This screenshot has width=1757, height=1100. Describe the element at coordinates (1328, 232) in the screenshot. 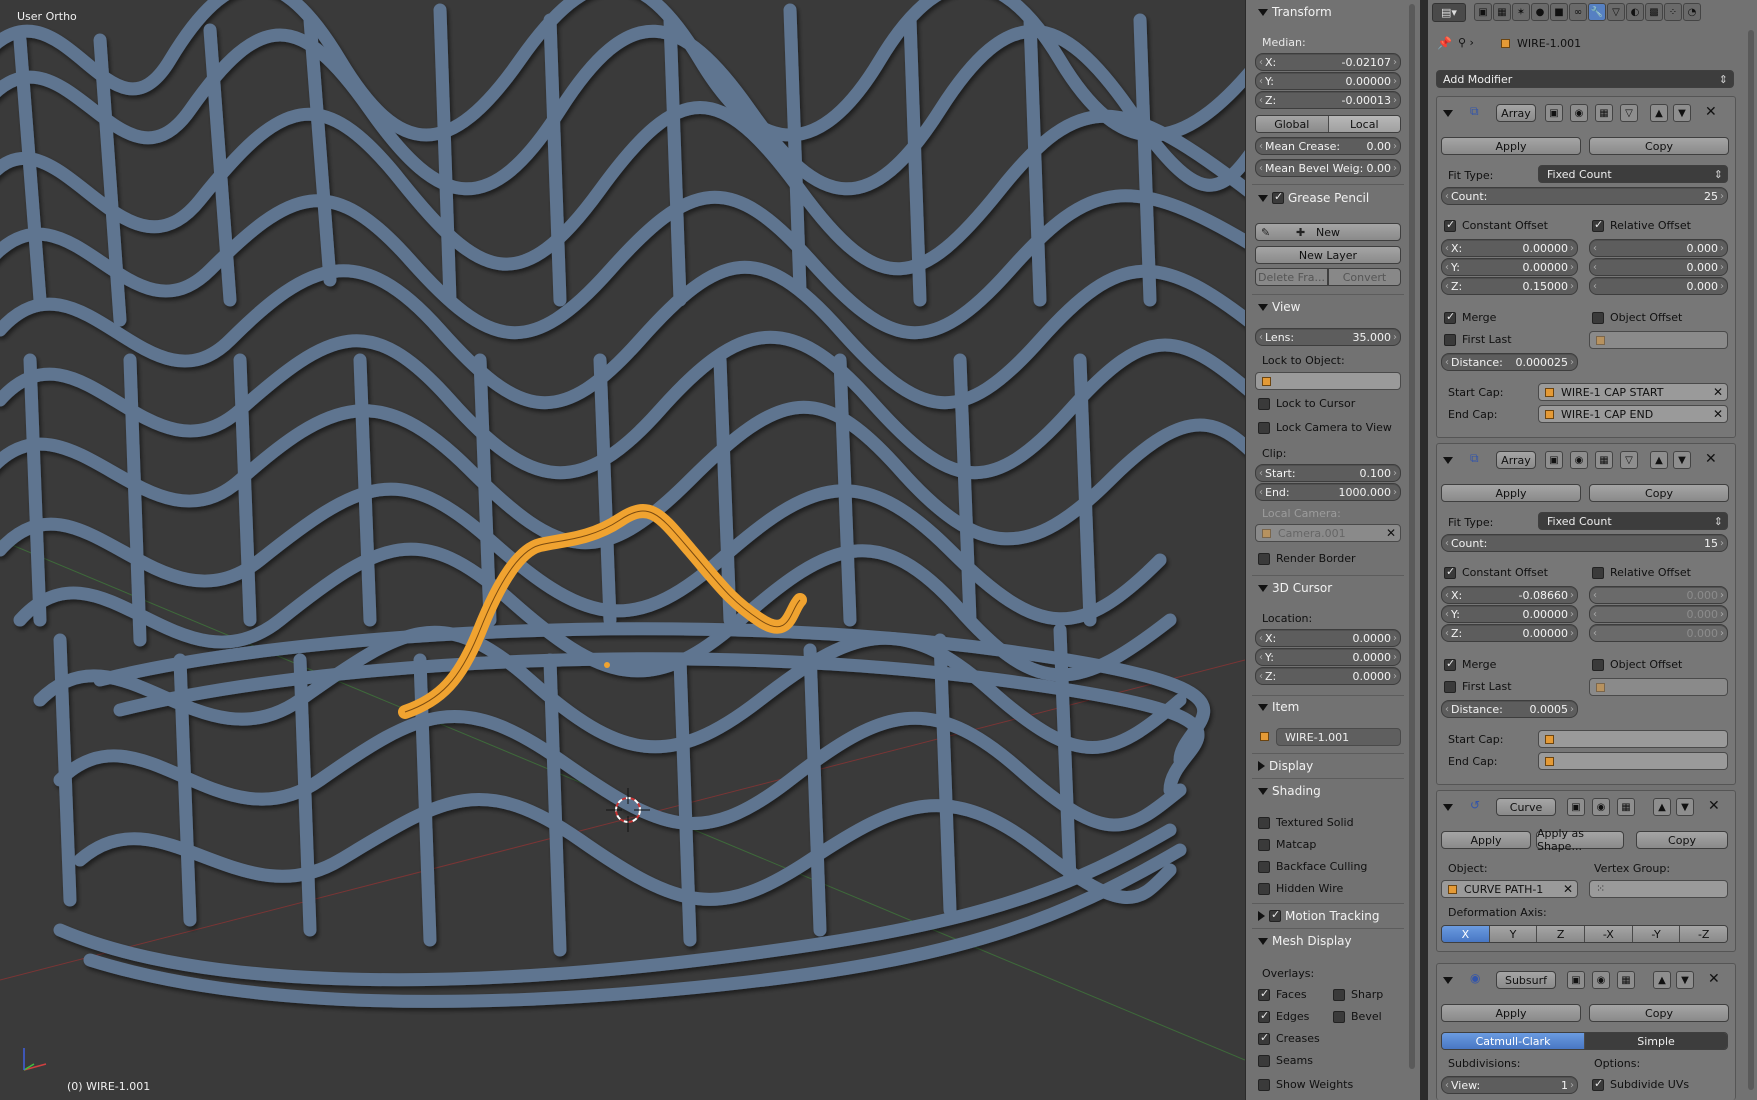

I see `grease-new-button: ✎ ✚ New` at that location.